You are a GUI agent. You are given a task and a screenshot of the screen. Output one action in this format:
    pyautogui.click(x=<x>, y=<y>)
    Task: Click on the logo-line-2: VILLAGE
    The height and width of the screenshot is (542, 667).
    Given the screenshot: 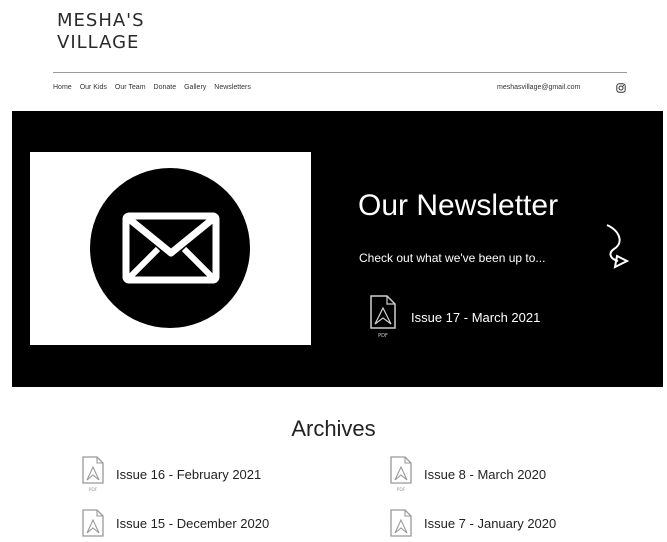 What is the action you would take?
    pyautogui.click(x=98, y=42)
    